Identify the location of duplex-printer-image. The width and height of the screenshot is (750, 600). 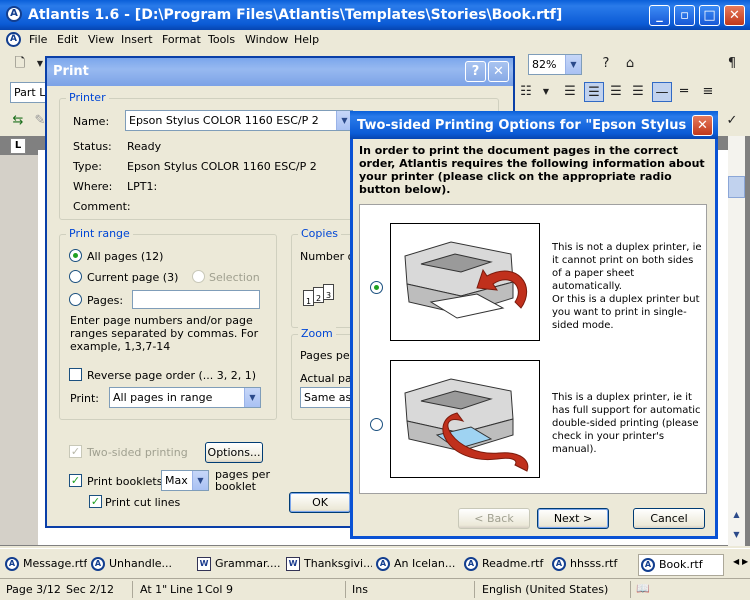
(465, 419).